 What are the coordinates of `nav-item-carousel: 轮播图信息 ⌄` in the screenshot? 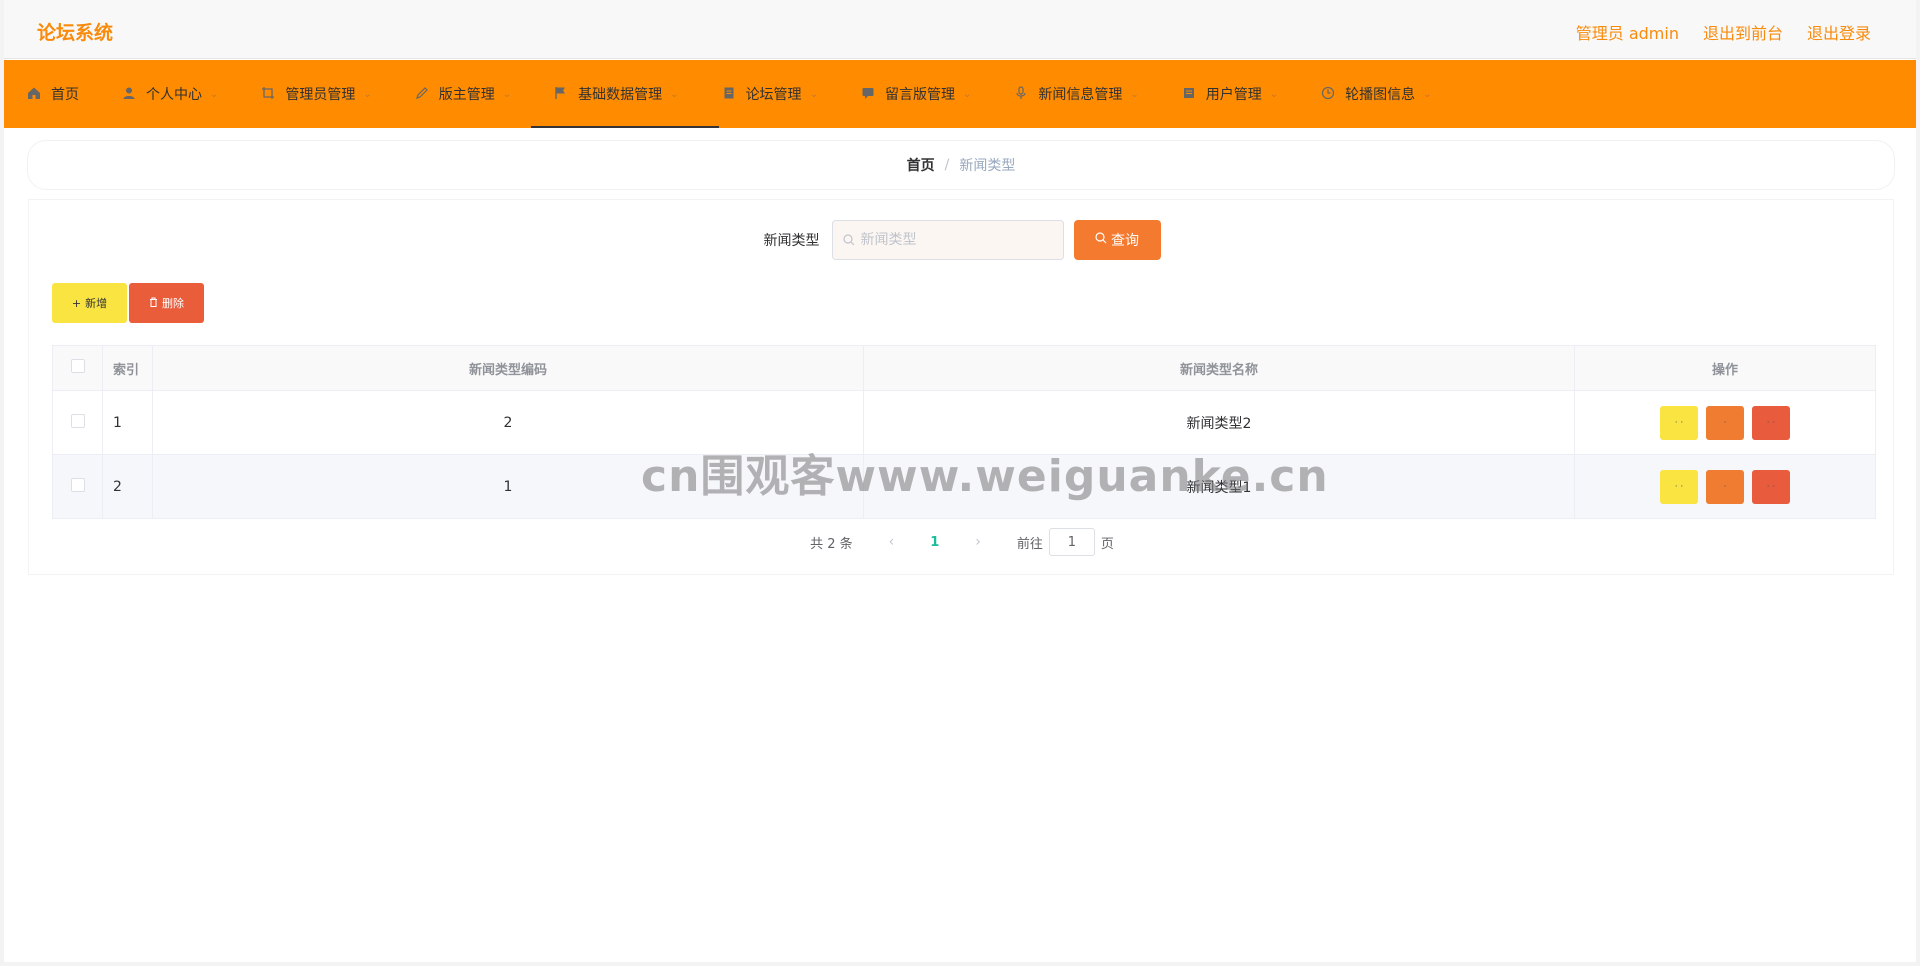 It's located at (1386, 94).